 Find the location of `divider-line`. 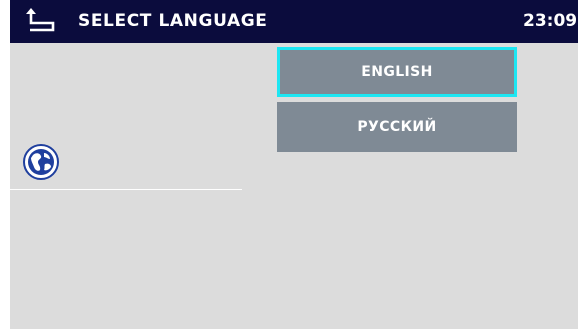

divider-line is located at coordinates (126, 189).